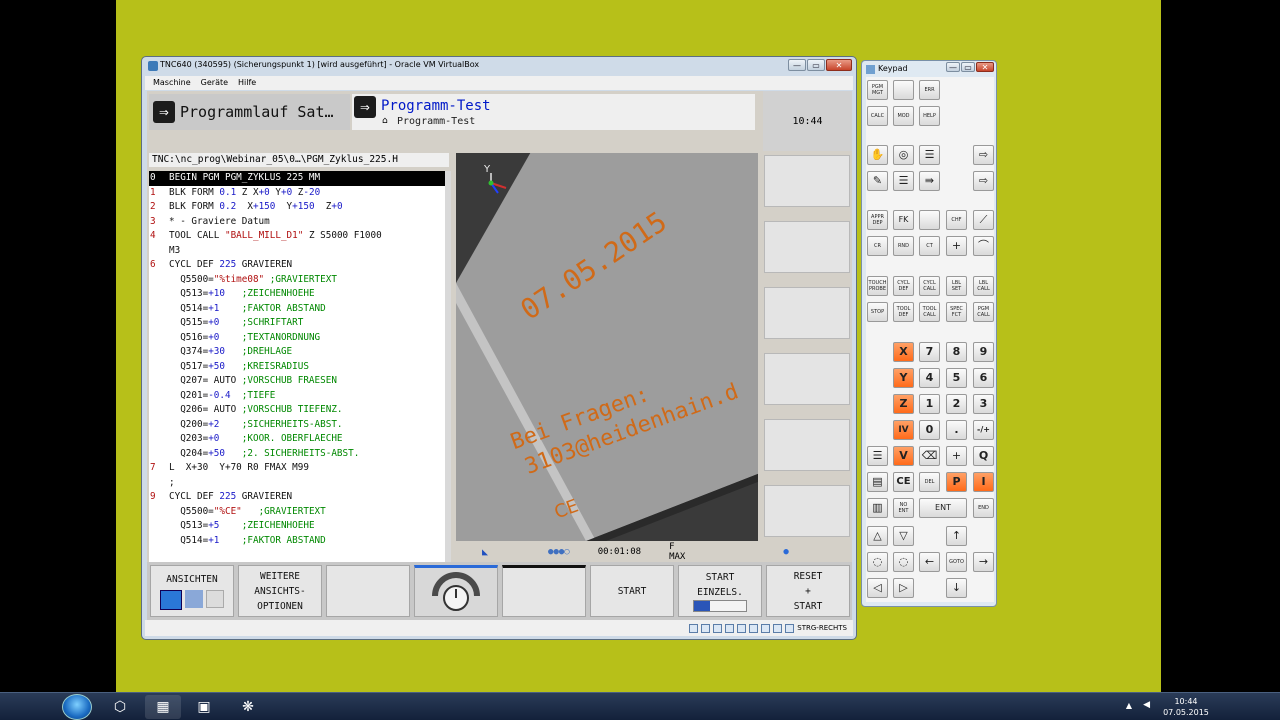 This screenshot has height=720, width=1280. What do you see at coordinates (877, 536) in the screenshot?
I see `page-up-icon: △` at bounding box center [877, 536].